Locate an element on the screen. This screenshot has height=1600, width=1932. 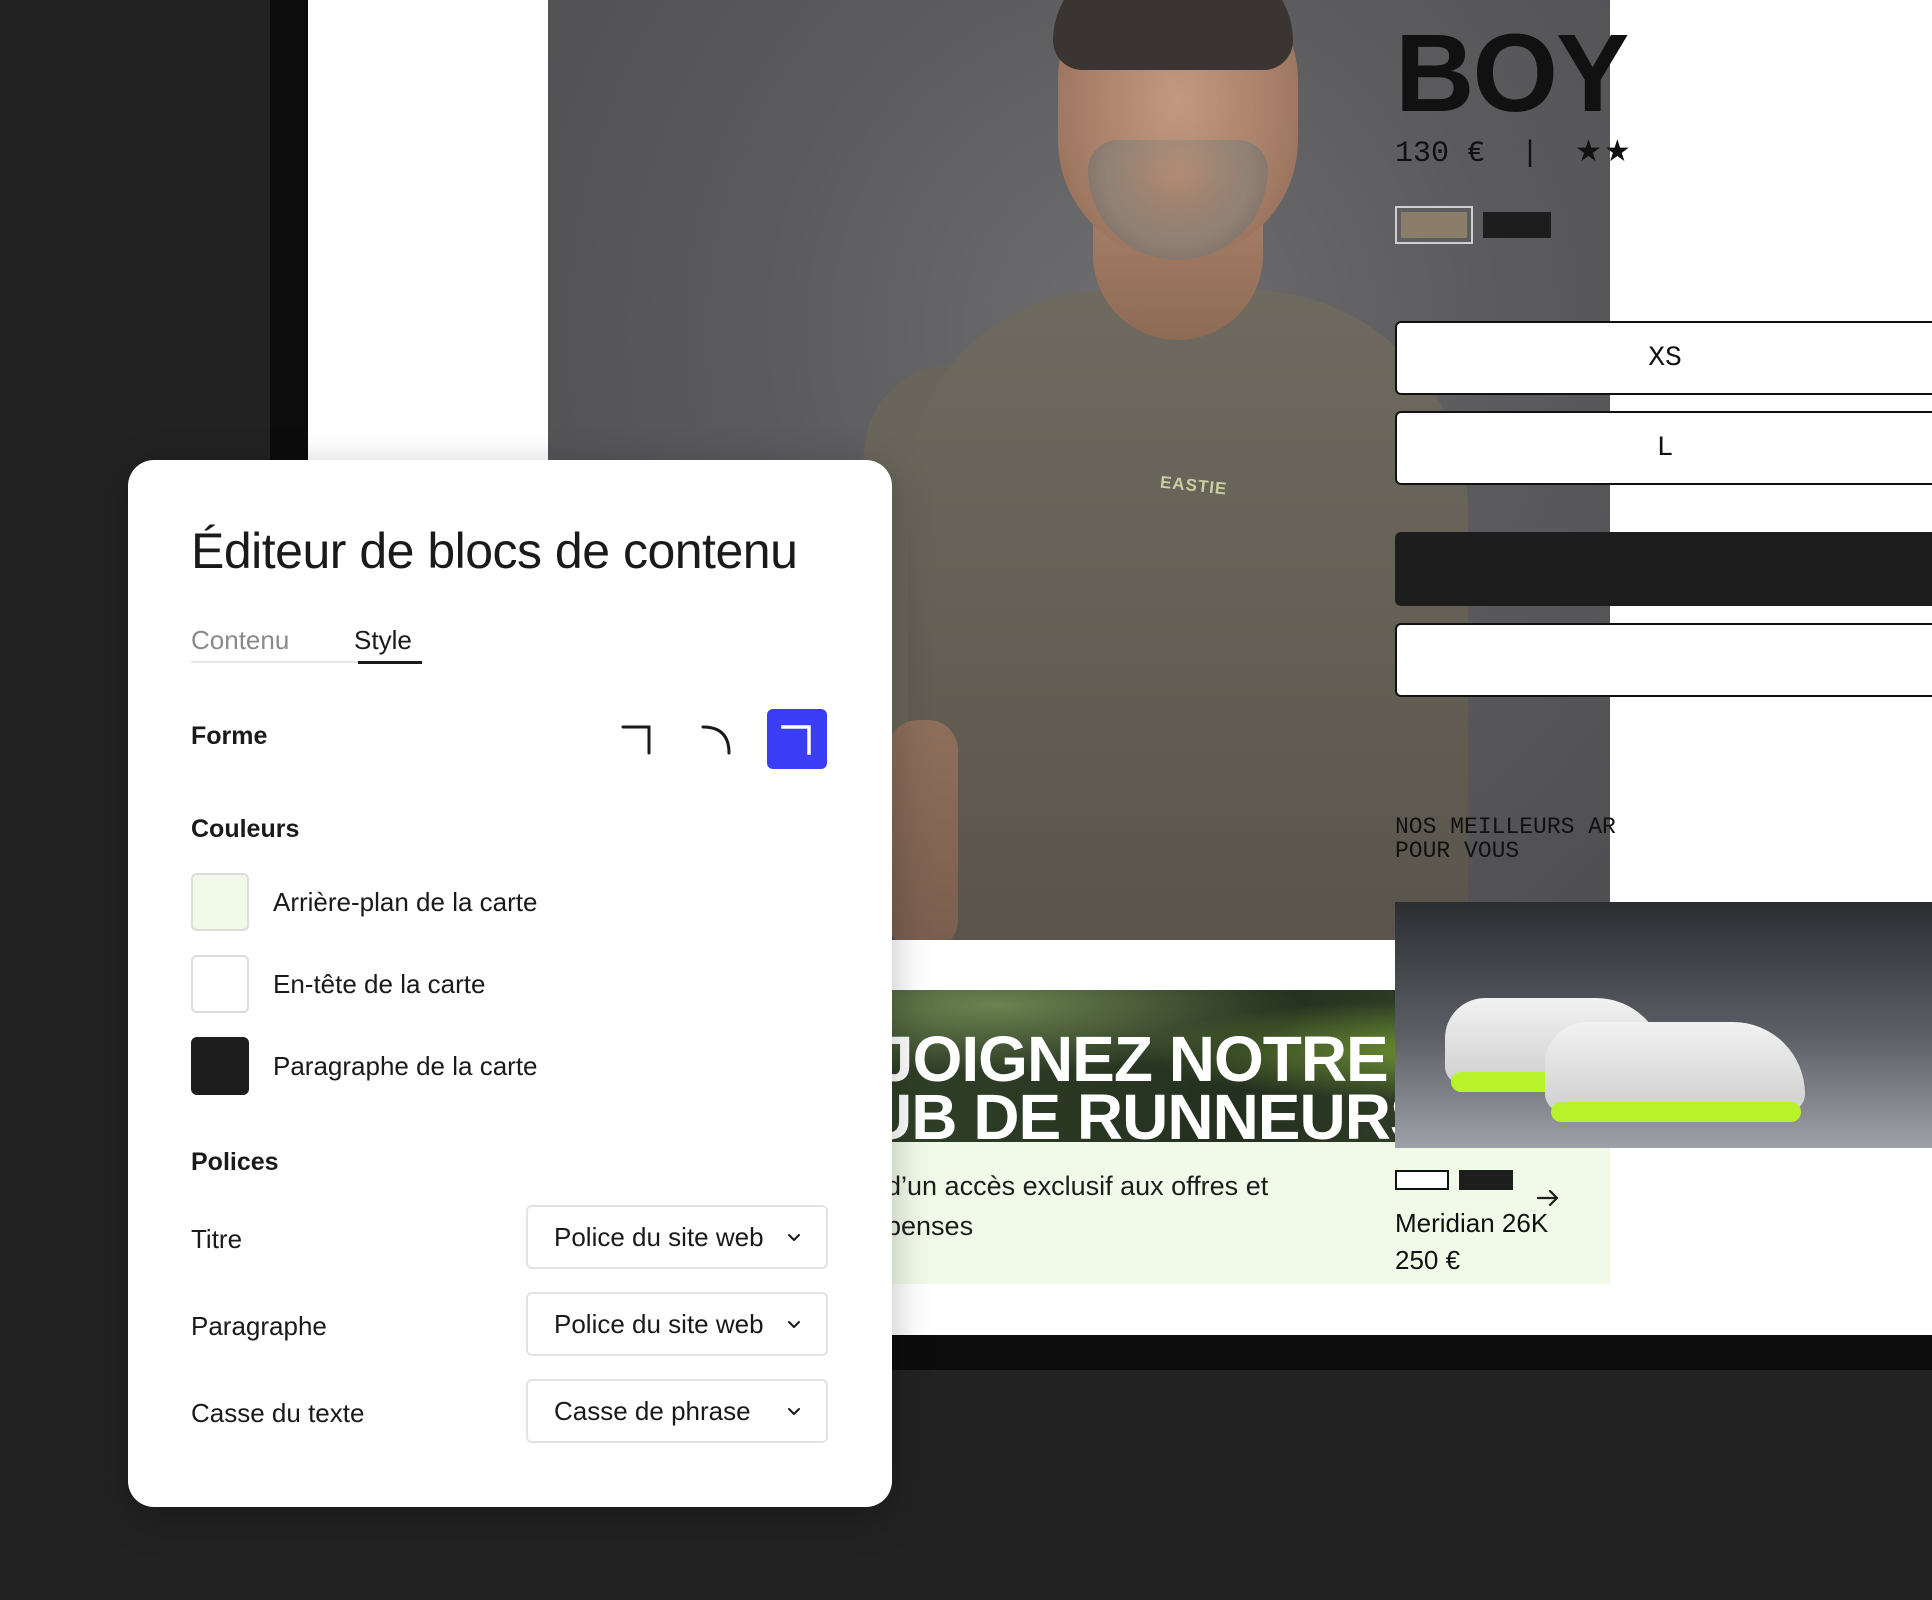
tab-style: Style is located at coordinates (383, 640).